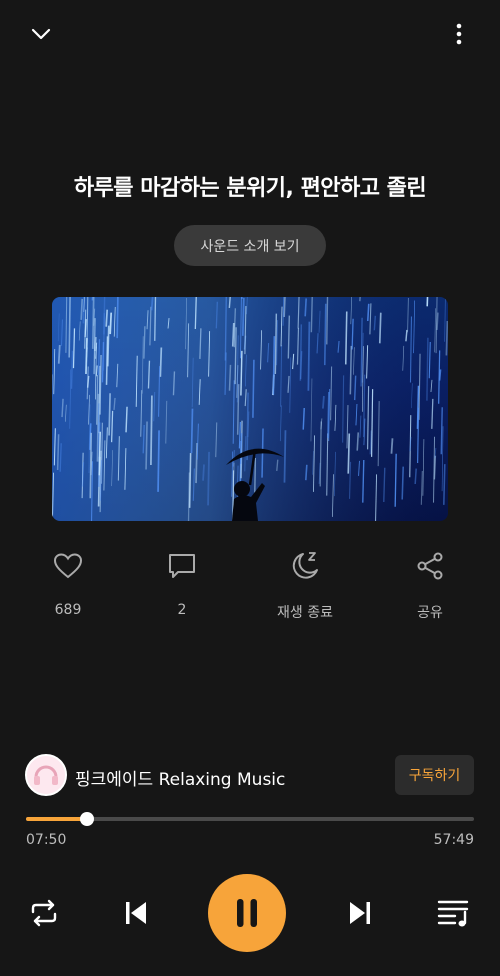  I want to click on share-label: 공유, so click(430, 613).